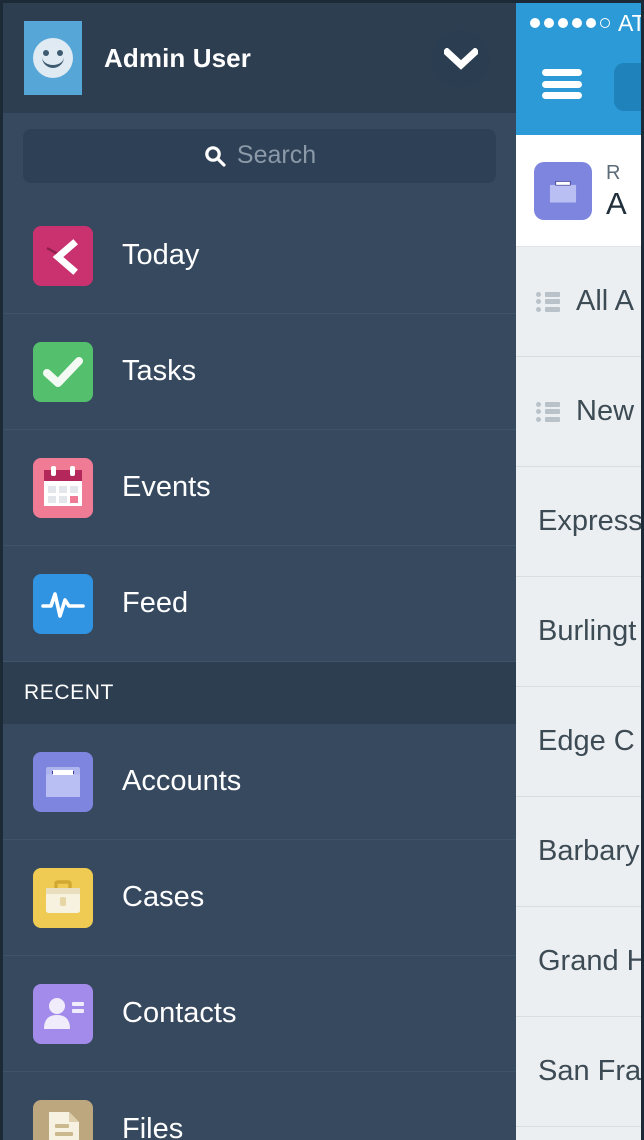 The width and height of the screenshot is (644, 1140). Describe the element at coordinates (589, 961) in the screenshot. I see `list-item-label: Grand H` at that location.